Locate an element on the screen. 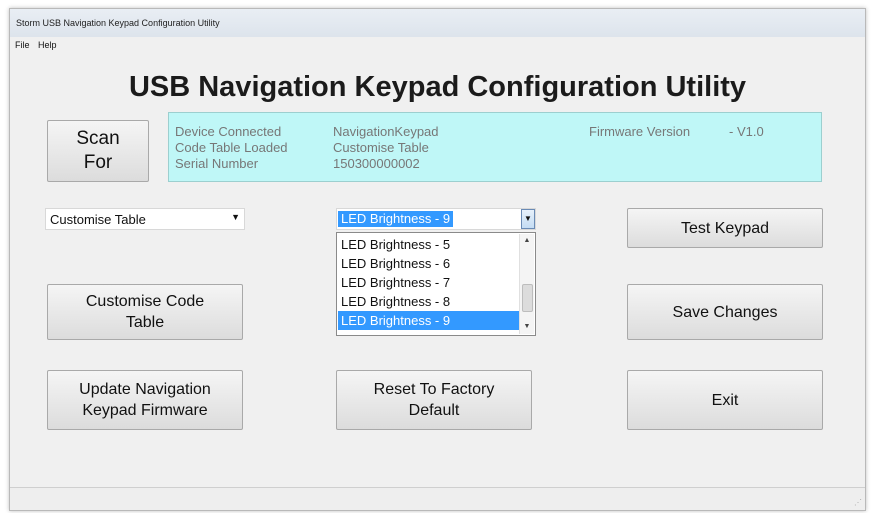  resize-grip-icon: ⋰ is located at coordinates (858, 502).